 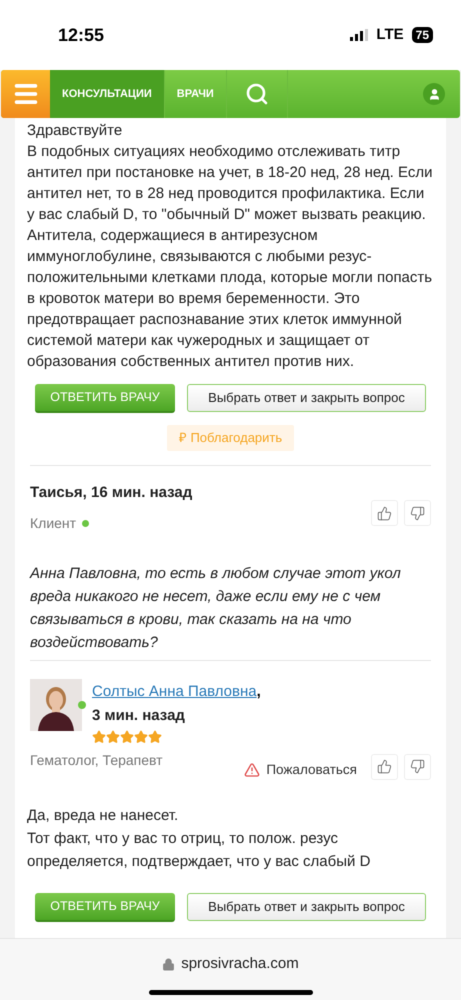 What do you see at coordinates (75, 131) in the screenshot?
I see `answer-paragraph: Здравствуйте` at bounding box center [75, 131].